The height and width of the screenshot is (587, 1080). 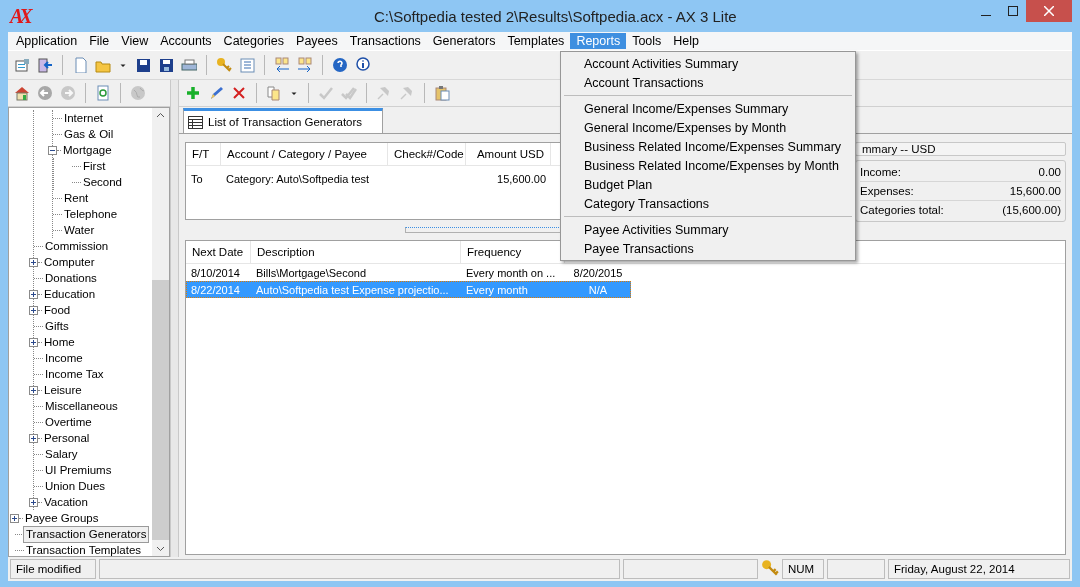 What do you see at coordinates (186, 41) in the screenshot?
I see `menu-item: Accounts` at bounding box center [186, 41].